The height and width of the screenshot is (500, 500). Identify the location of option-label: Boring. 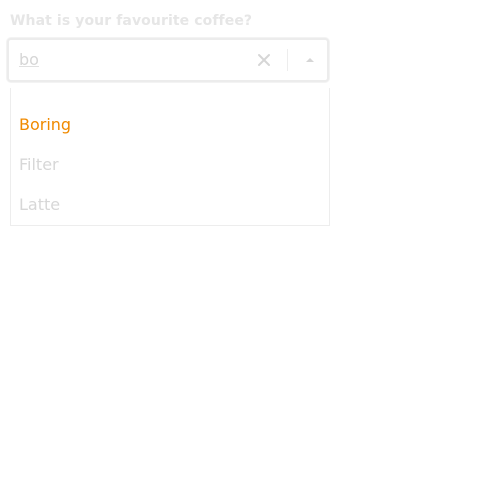
(45, 124).